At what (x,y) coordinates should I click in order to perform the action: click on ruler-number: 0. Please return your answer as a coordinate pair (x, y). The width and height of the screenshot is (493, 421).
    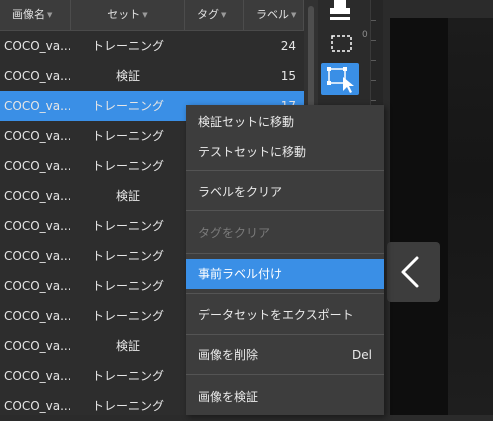
    Looking at the image, I should click on (365, 35).